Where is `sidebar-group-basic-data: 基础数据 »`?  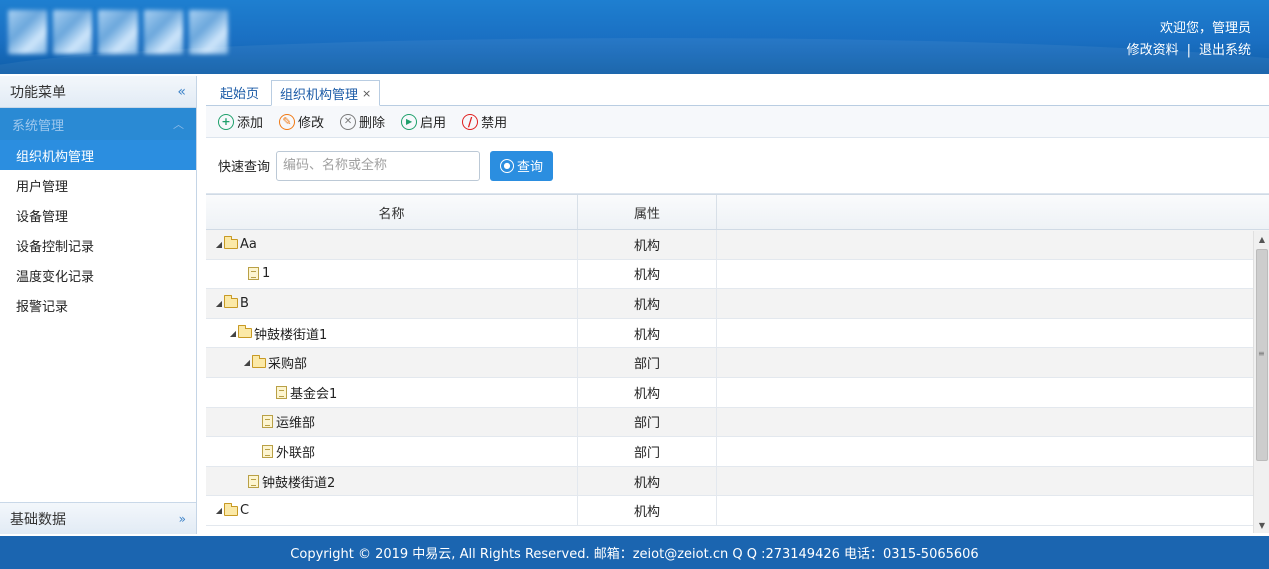 sidebar-group-basic-data: 基础数据 » is located at coordinates (98, 518).